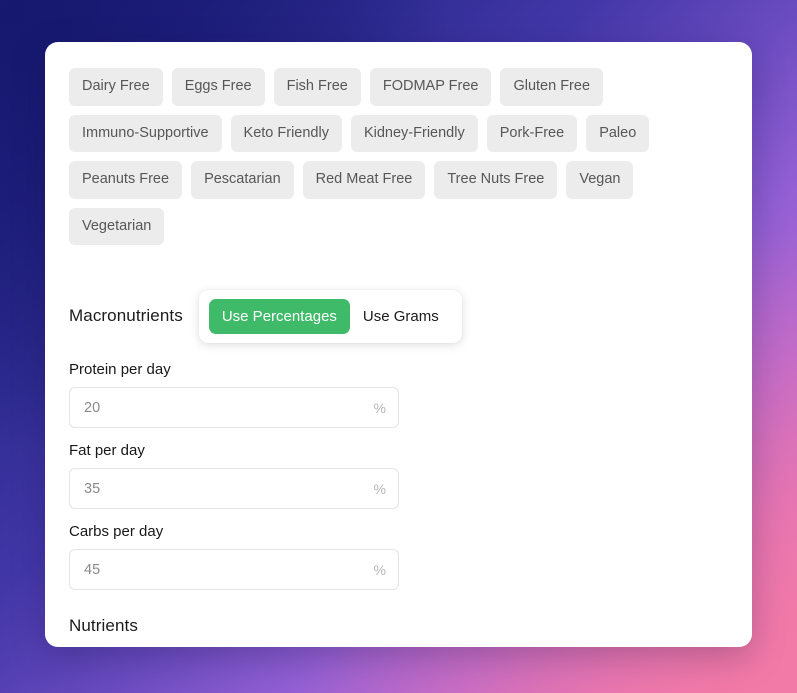 Image resolution: width=797 pixels, height=693 pixels. What do you see at coordinates (401, 316) in the screenshot?
I see `unit-toggle-use-grams: Use Grams` at bounding box center [401, 316].